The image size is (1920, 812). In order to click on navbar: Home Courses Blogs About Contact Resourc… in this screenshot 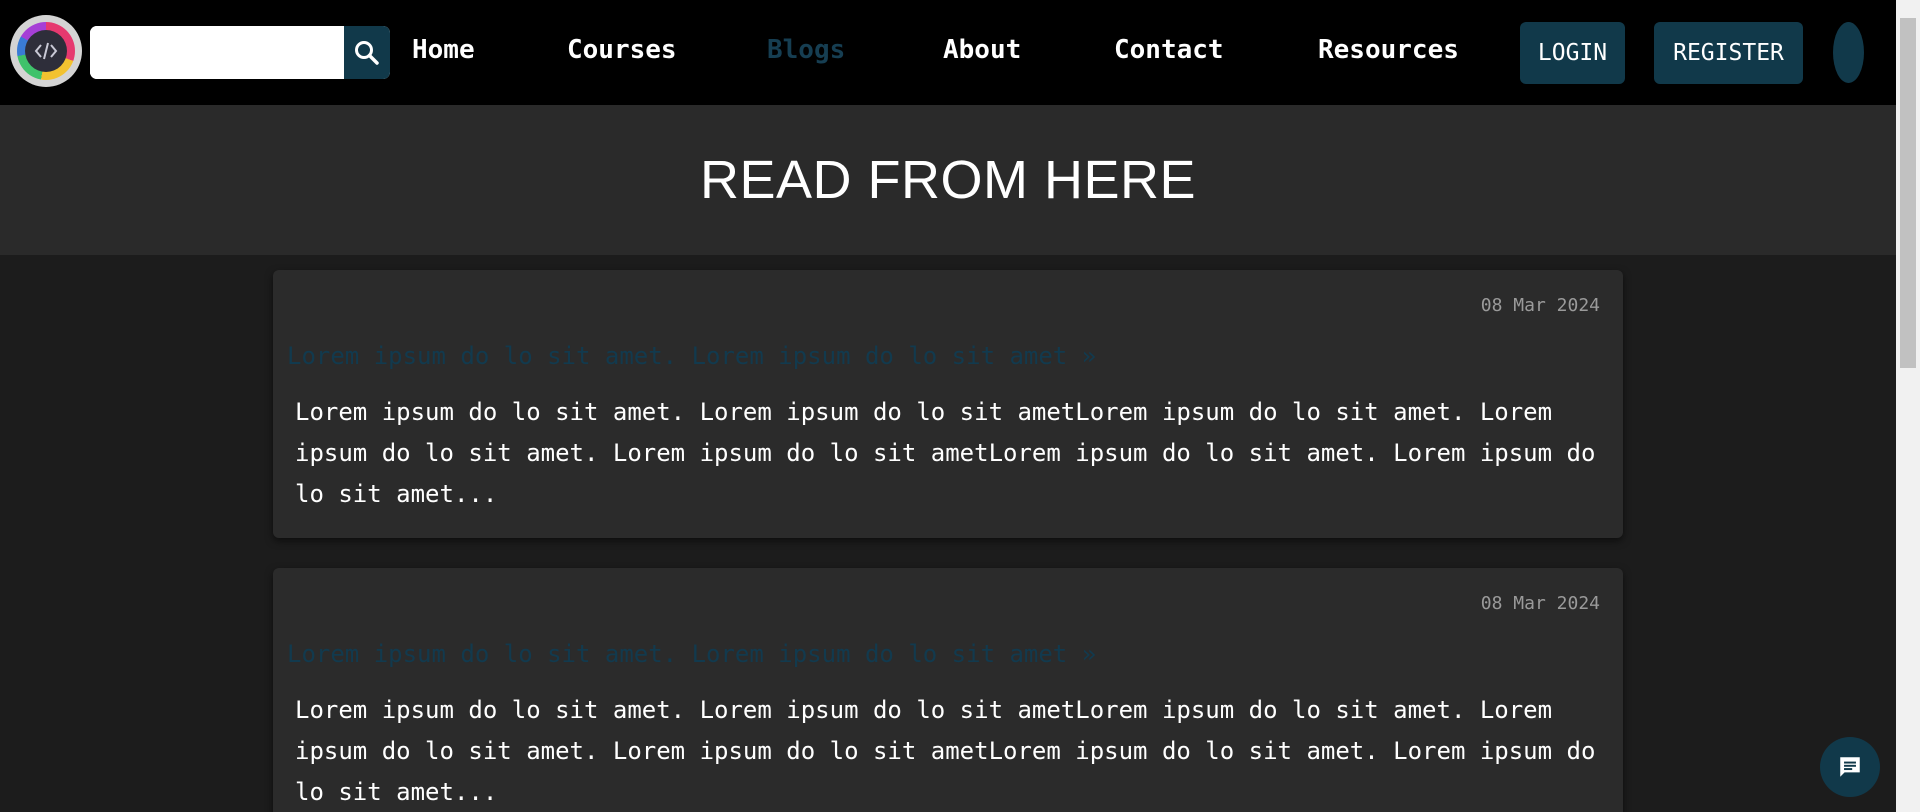, I will do `click(948, 52)`.